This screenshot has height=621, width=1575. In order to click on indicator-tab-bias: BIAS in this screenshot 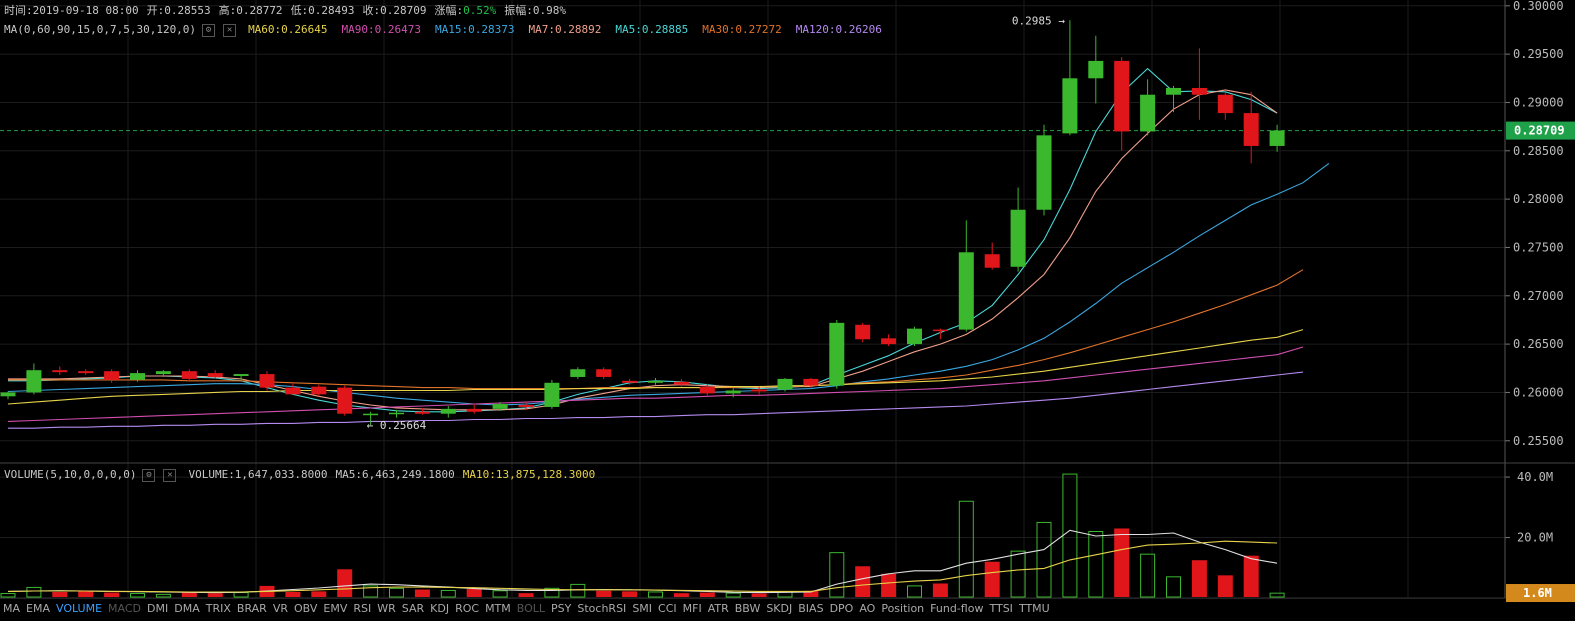, I will do `click(810, 609)`.